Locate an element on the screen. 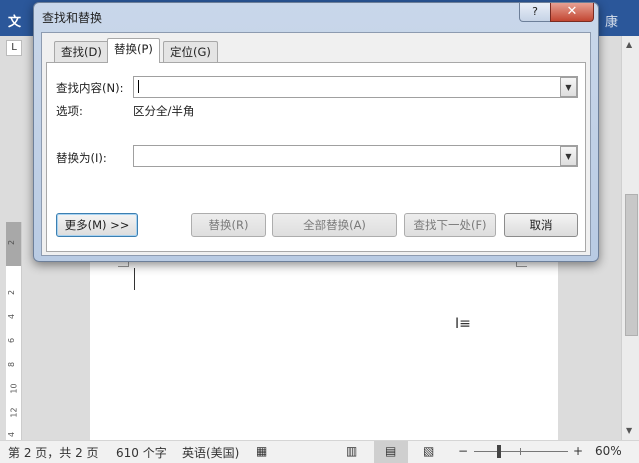 Image resolution: width=639 pixels, height=463 pixels. zoom-slider-center-mark is located at coordinates (520, 451).